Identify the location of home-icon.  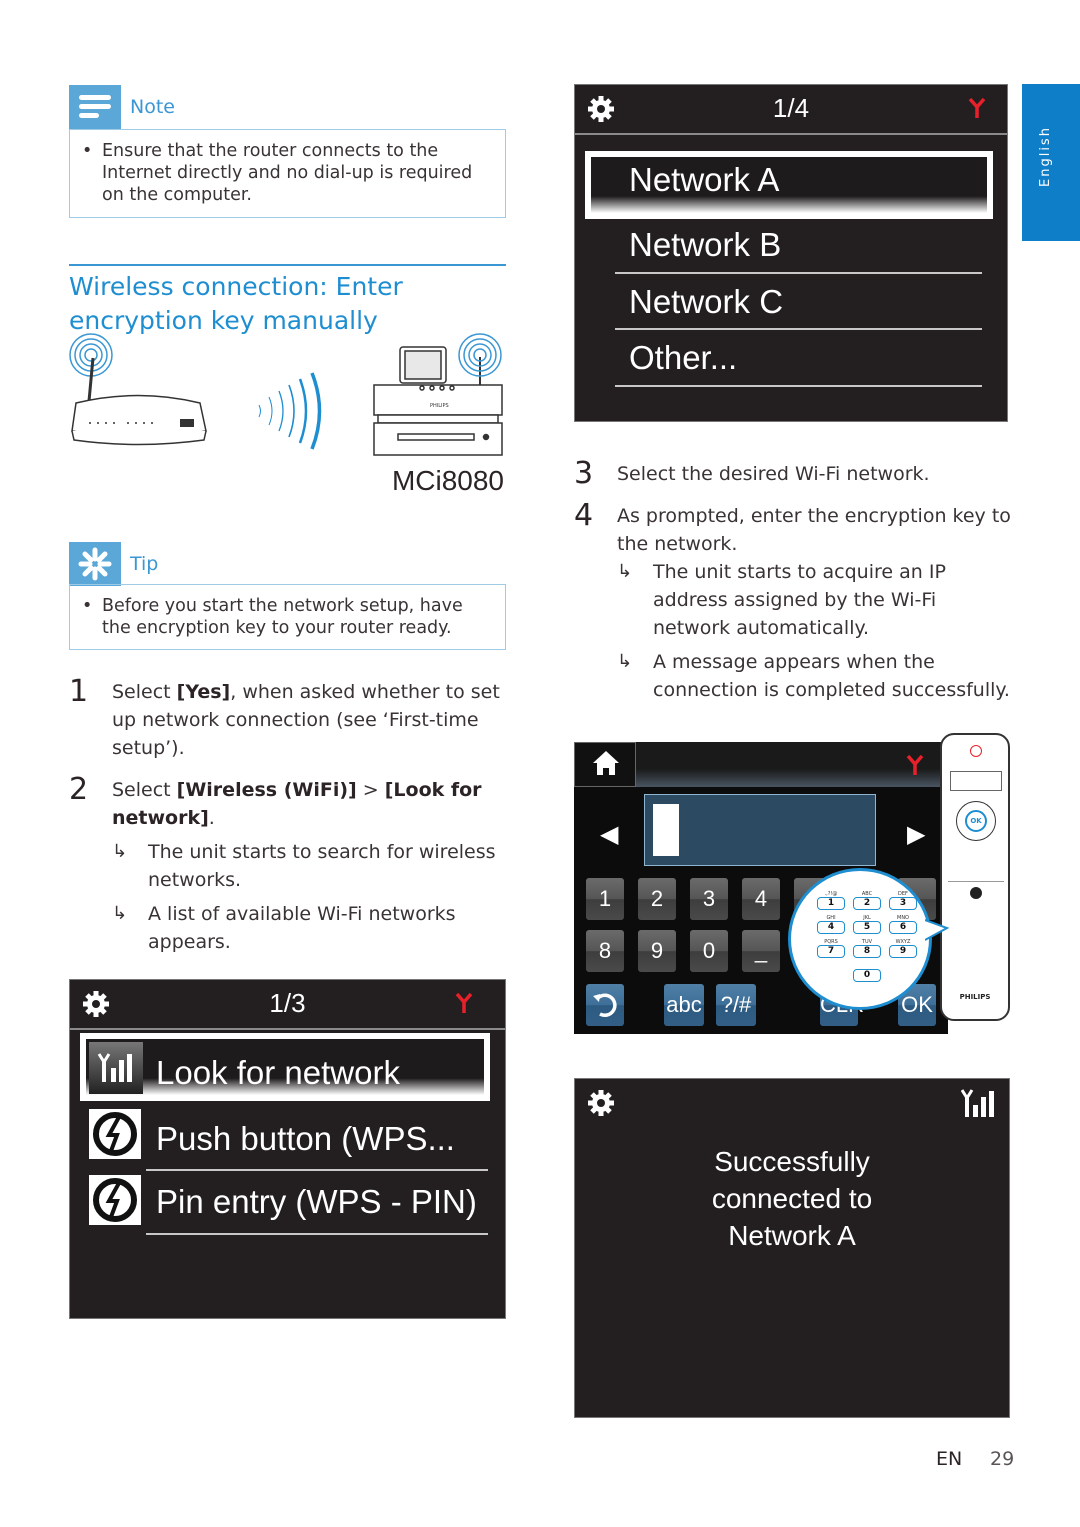
(606, 763).